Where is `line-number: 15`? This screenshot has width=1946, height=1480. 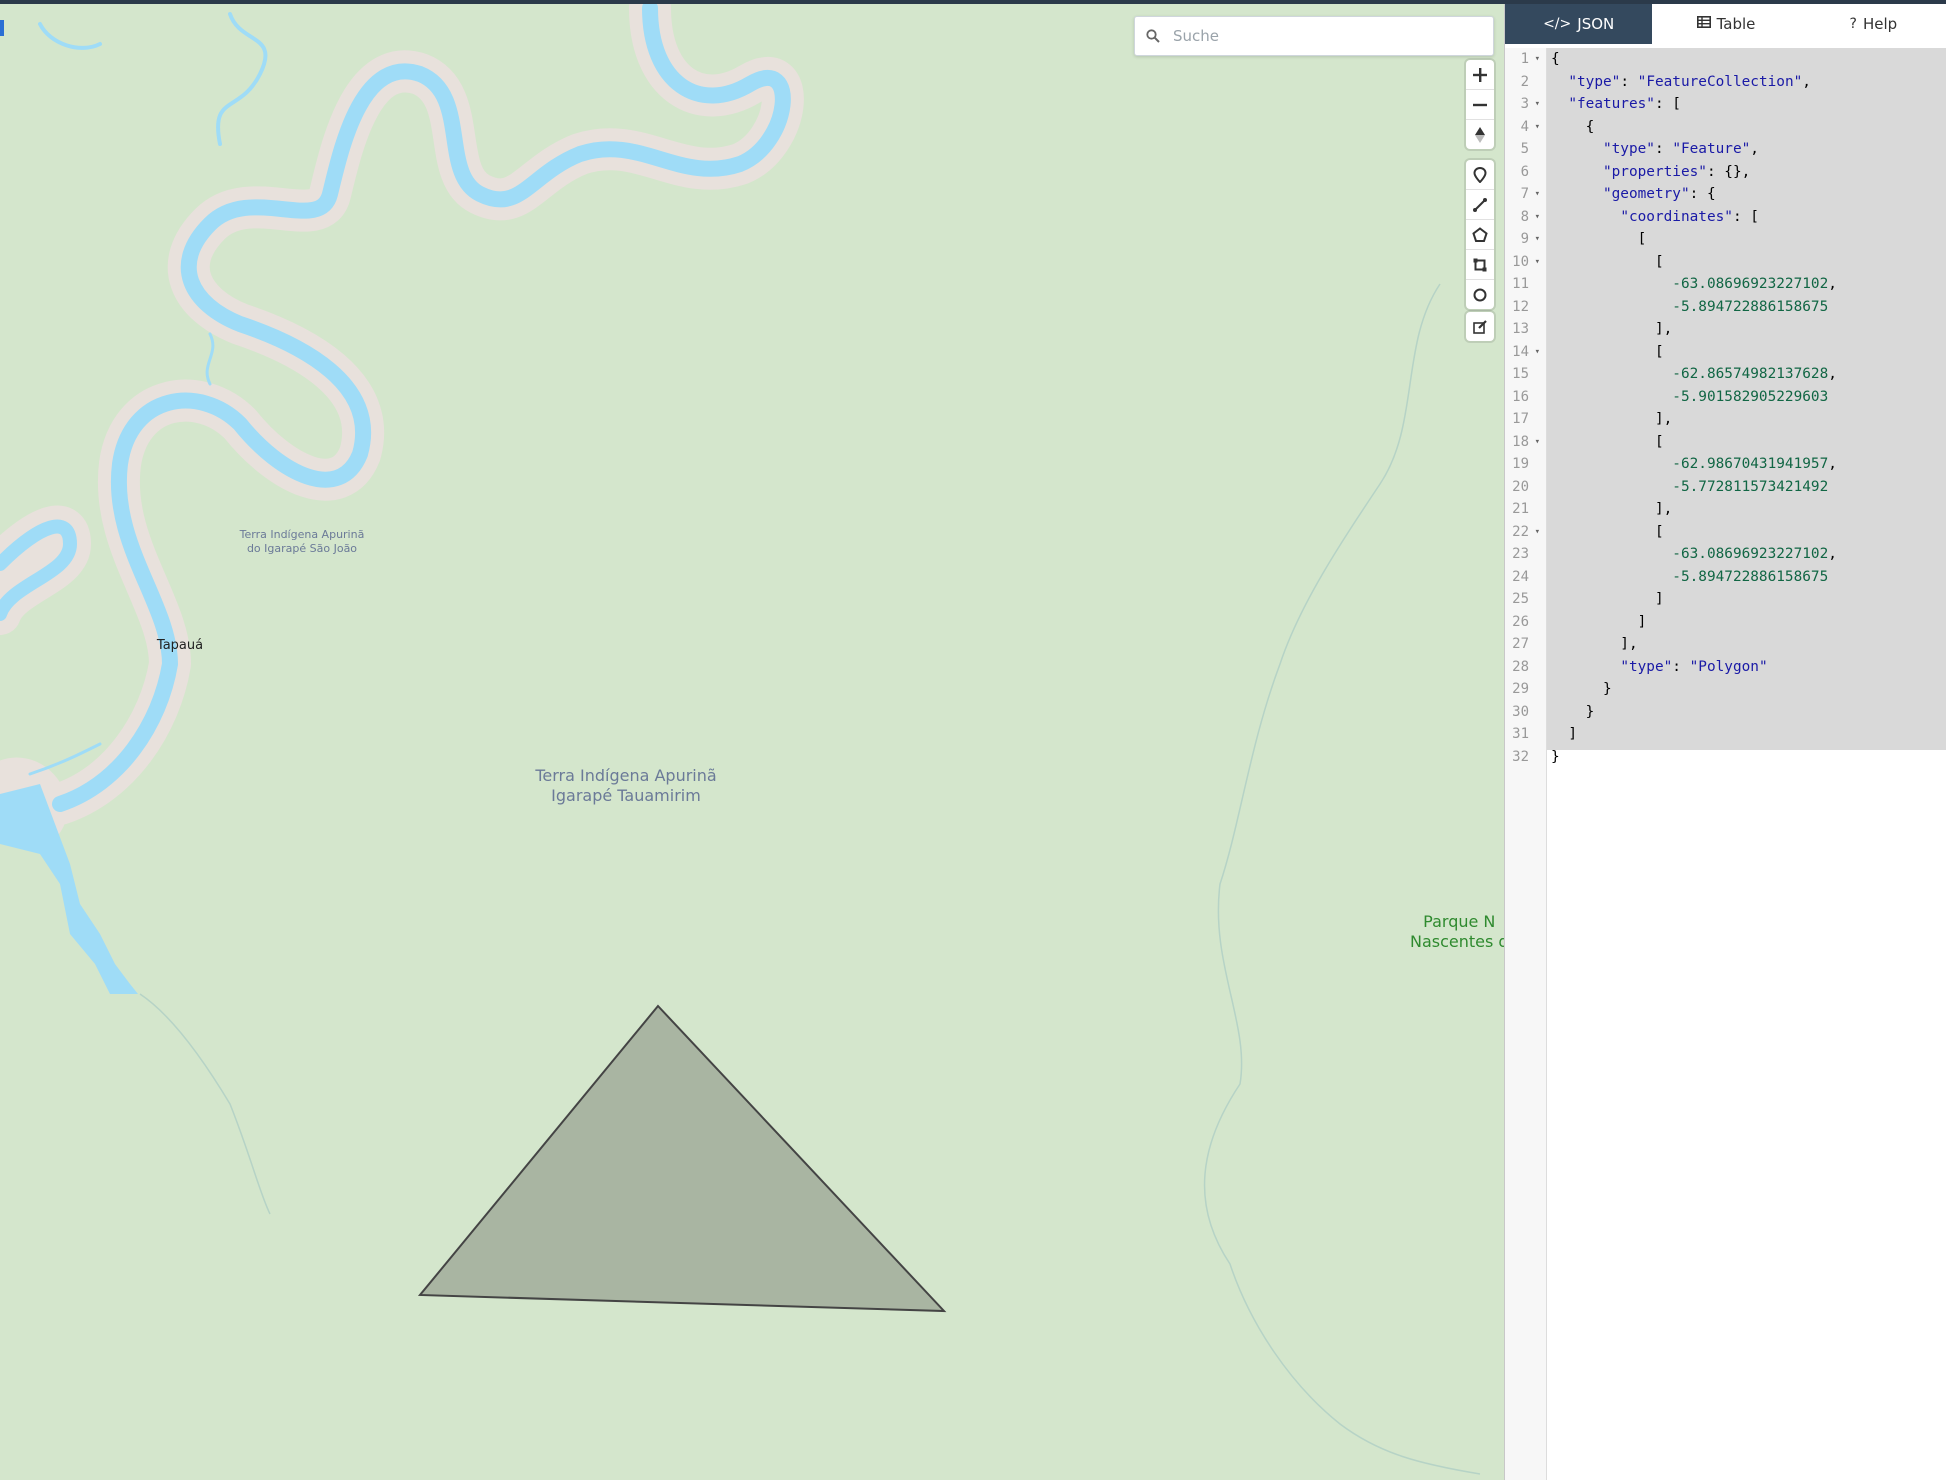
line-number: 15 is located at coordinates (1525, 374).